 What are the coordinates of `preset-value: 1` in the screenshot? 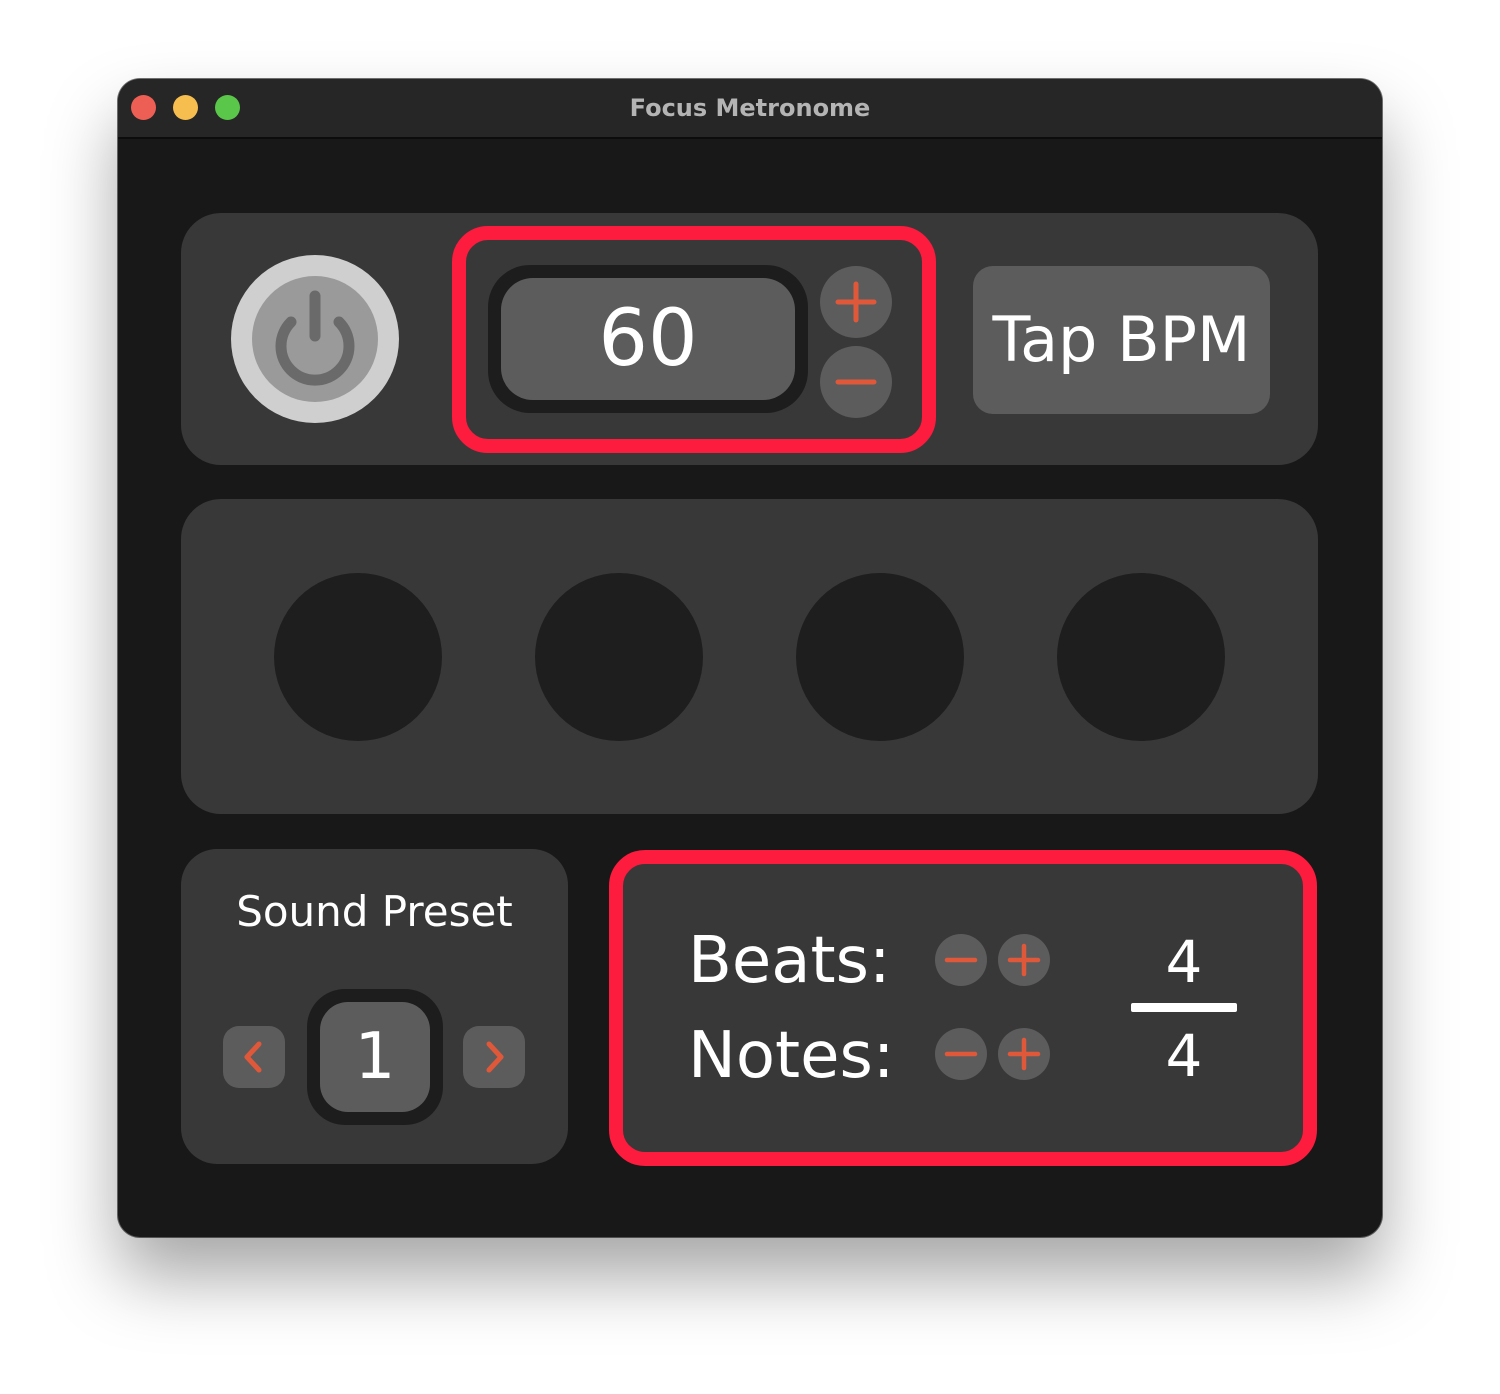 It's located at (375, 1057).